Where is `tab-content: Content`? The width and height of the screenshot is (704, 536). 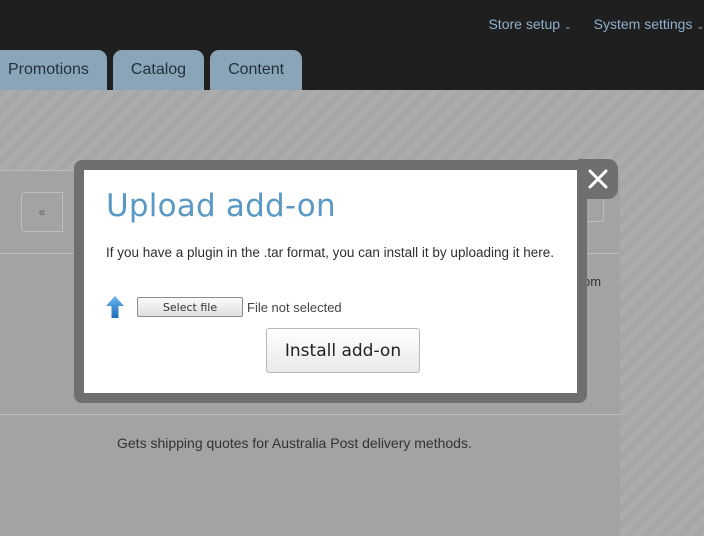 tab-content: Content is located at coordinates (256, 70).